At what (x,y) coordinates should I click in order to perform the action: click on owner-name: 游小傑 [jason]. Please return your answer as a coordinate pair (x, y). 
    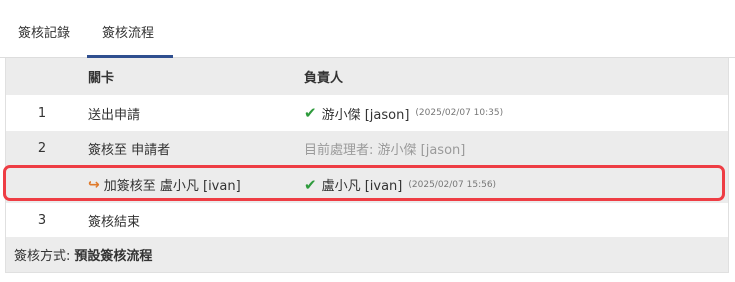
    Looking at the image, I should click on (365, 115).